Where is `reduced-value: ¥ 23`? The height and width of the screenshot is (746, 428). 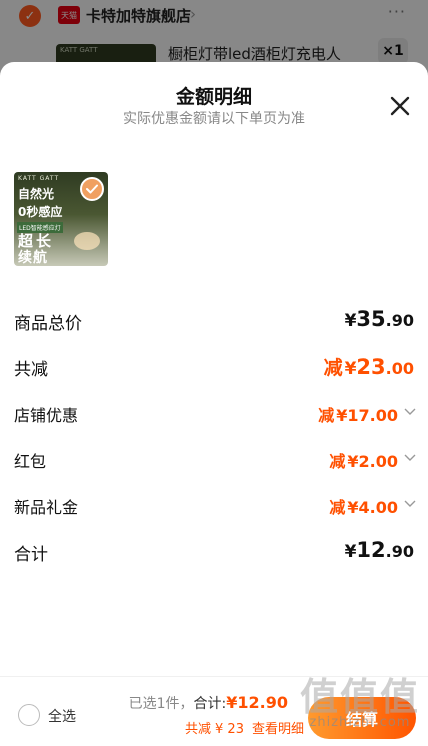
reduced-value: ¥ 23 is located at coordinates (229, 729).